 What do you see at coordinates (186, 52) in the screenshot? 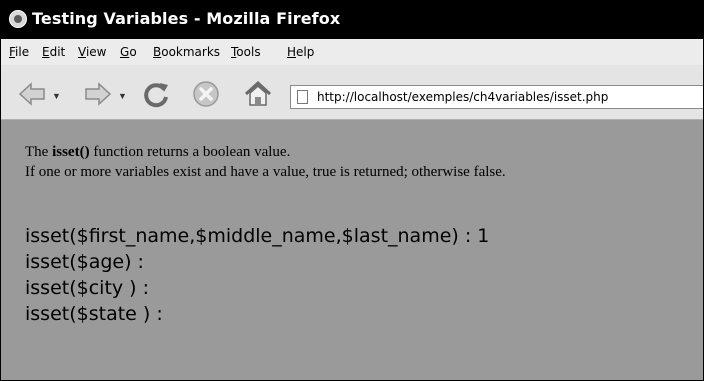
I see `menu-bookmarks: Bookmarks` at bounding box center [186, 52].